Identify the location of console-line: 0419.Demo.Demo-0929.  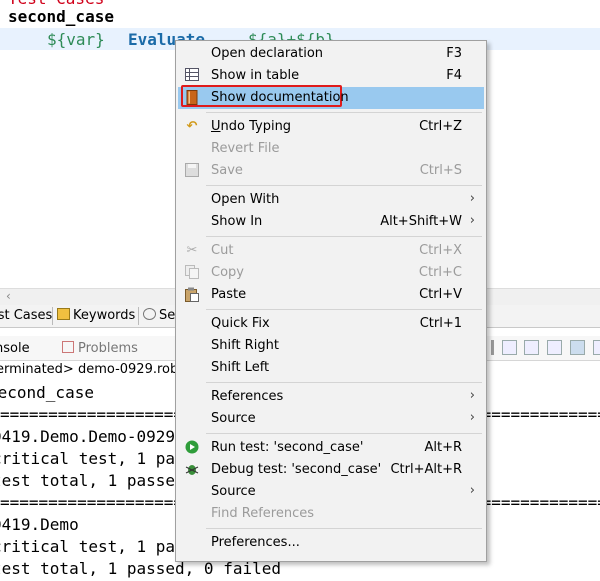
(88, 436).